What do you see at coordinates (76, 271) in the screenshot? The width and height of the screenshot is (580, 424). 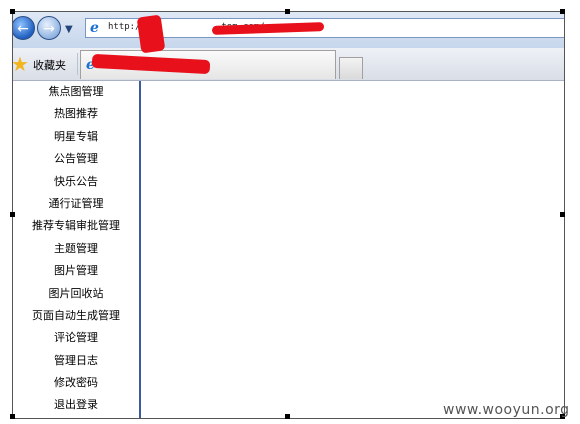 I see `menu-item-images: 图片管理` at bounding box center [76, 271].